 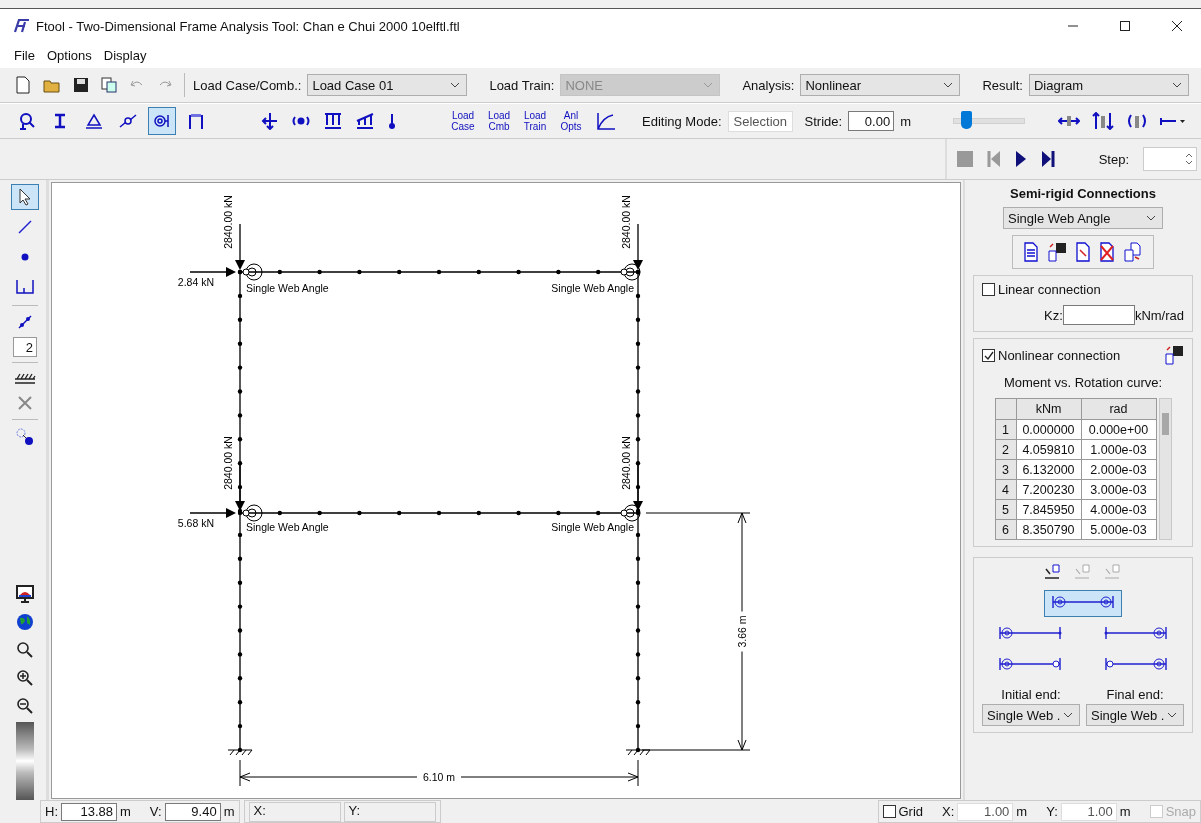 What do you see at coordinates (195, 282) in the screenshot?
I see `load-label: 2.84 kN` at bounding box center [195, 282].